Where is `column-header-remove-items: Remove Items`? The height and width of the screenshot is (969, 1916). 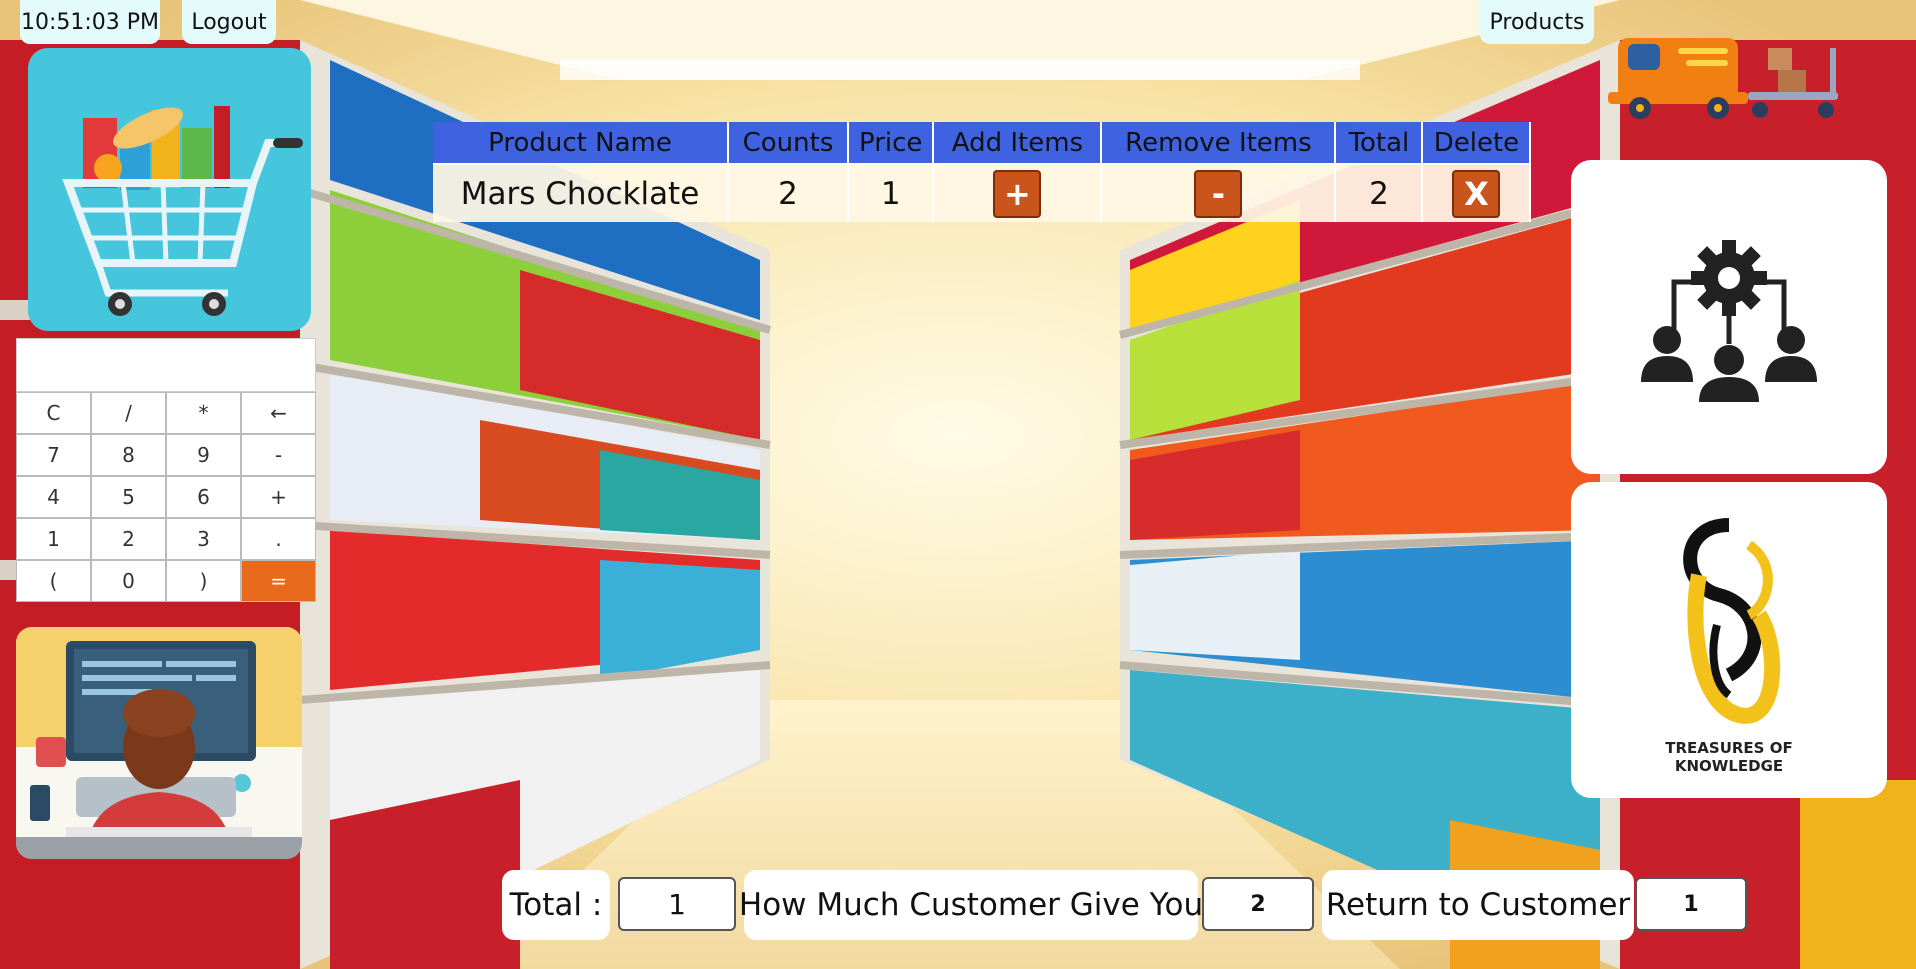
column-header-remove-items: Remove Items is located at coordinates (1219, 143).